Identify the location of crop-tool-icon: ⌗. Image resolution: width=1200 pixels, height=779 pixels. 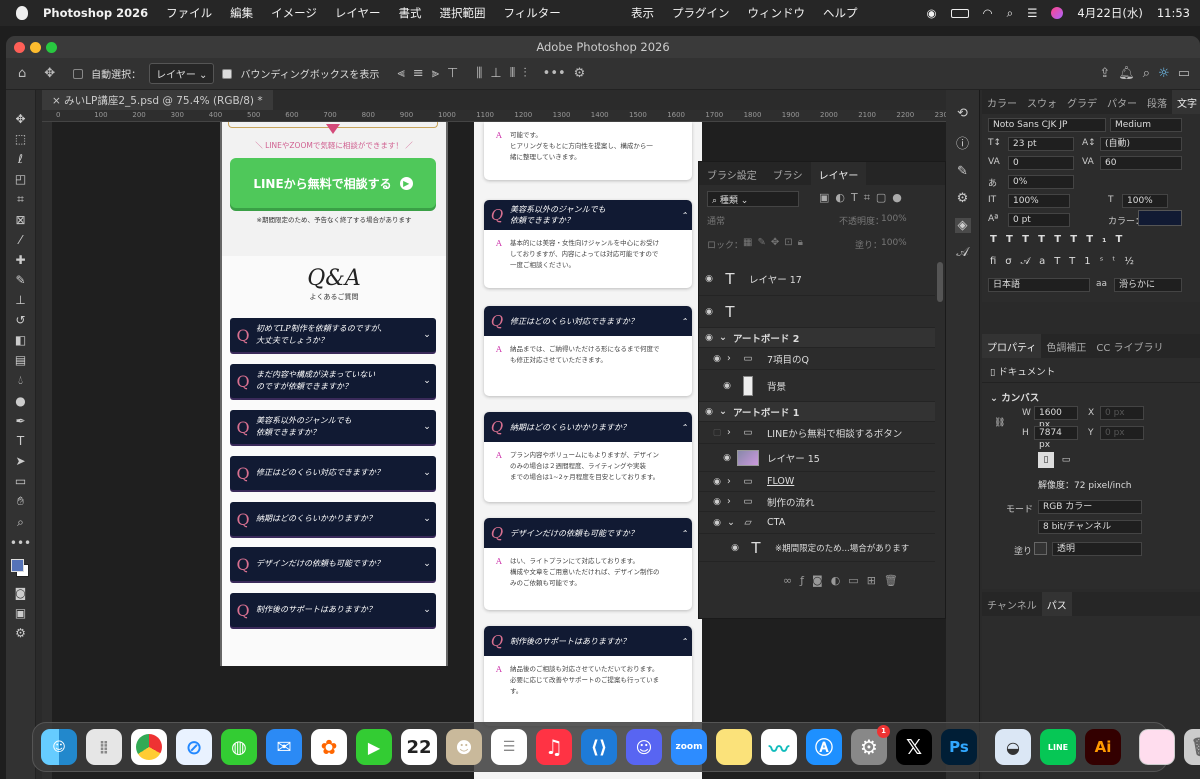
(20, 199).